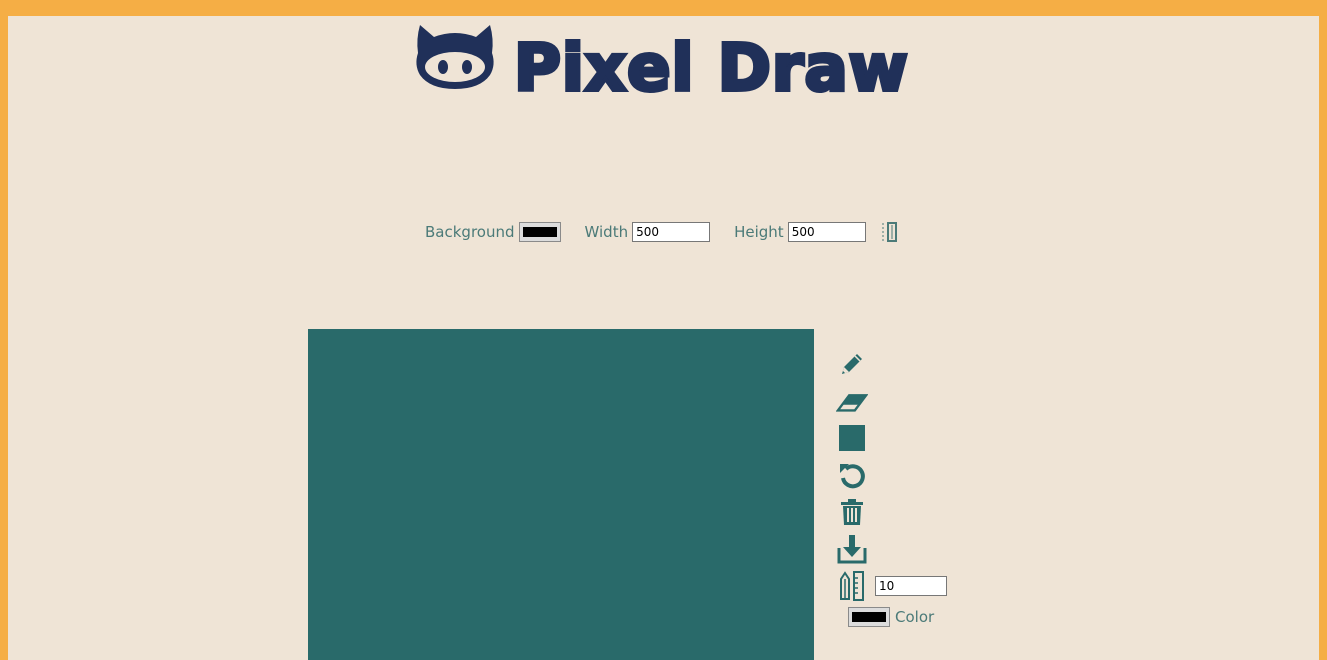 This screenshot has height=660, width=1327. What do you see at coordinates (915, 617) in the screenshot?
I see `color-label: Color` at bounding box center [915, 617].